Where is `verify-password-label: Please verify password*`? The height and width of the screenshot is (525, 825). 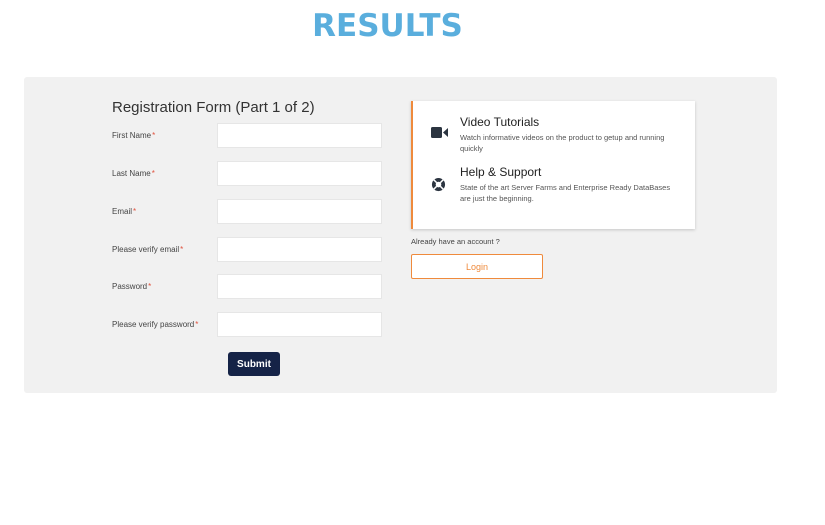 verify-password-label: Please verify password* is located at coordinates (155, 324).